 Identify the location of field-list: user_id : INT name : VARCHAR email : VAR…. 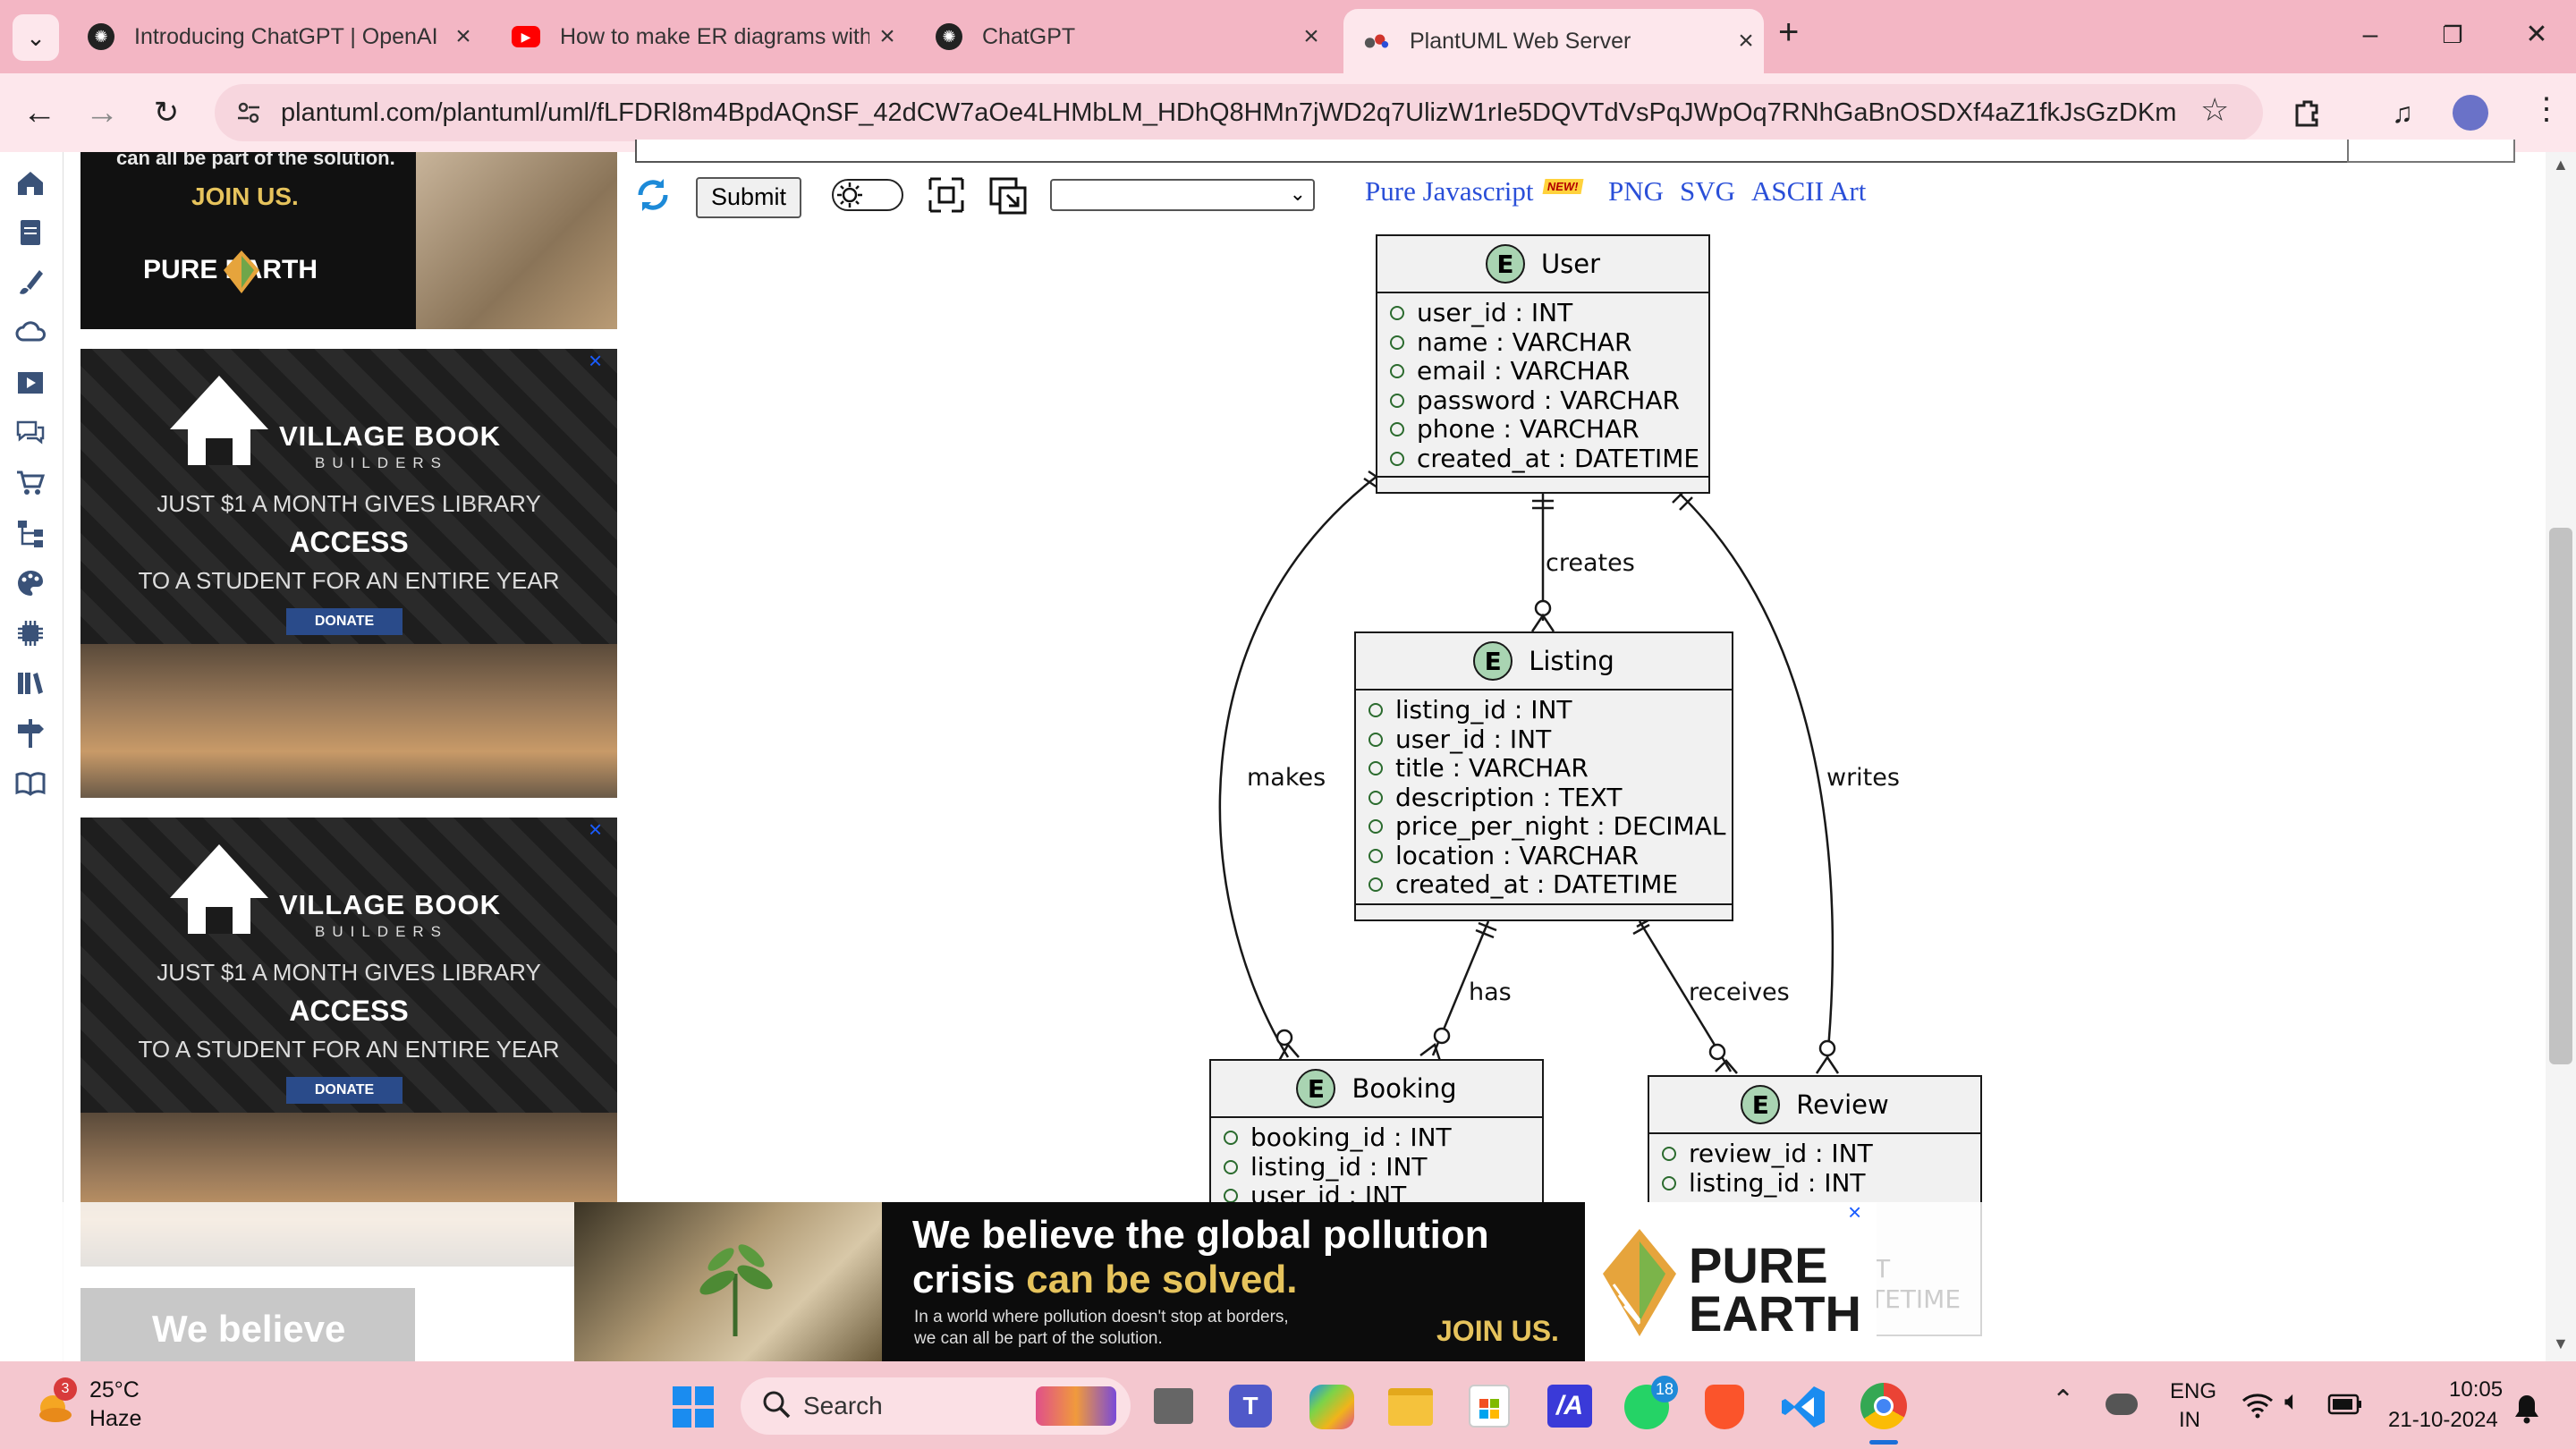
(1542, 383).